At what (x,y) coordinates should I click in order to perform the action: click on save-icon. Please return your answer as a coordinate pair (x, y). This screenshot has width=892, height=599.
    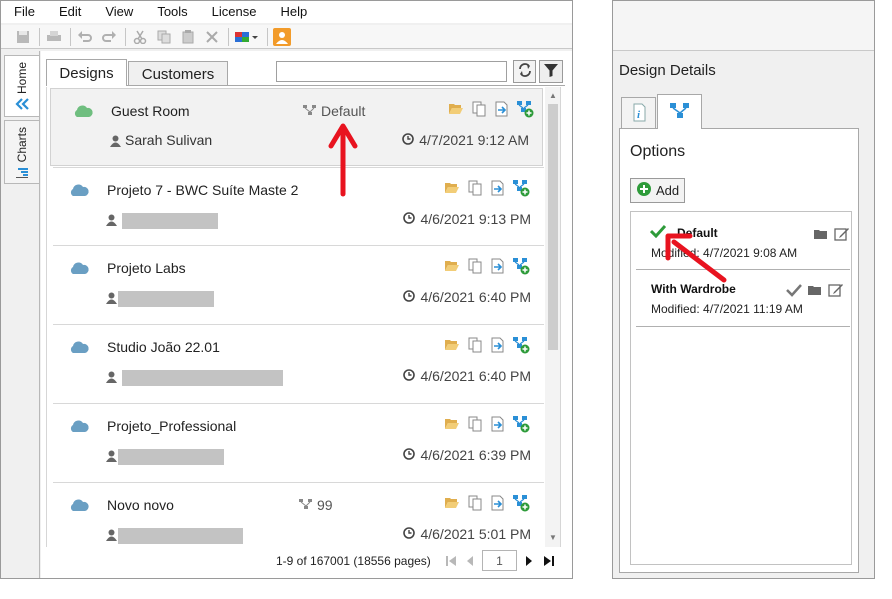
    Looking at the image, I should click on (23, 37).